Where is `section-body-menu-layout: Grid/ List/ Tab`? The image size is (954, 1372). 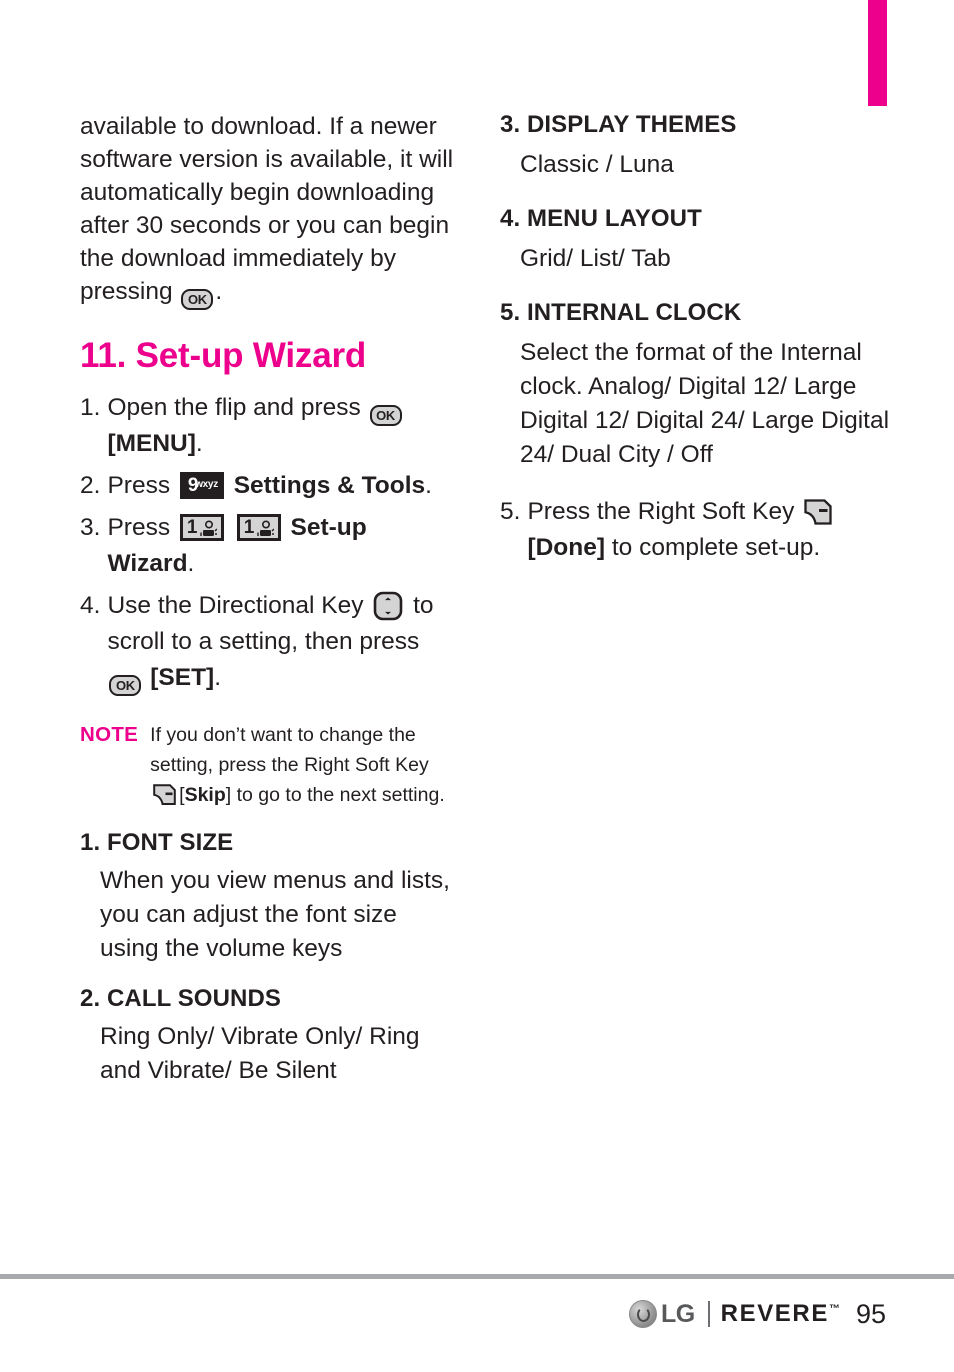
section-body-menu-layout: Grid/ List/ Tab is located at coordinates (595, 258).